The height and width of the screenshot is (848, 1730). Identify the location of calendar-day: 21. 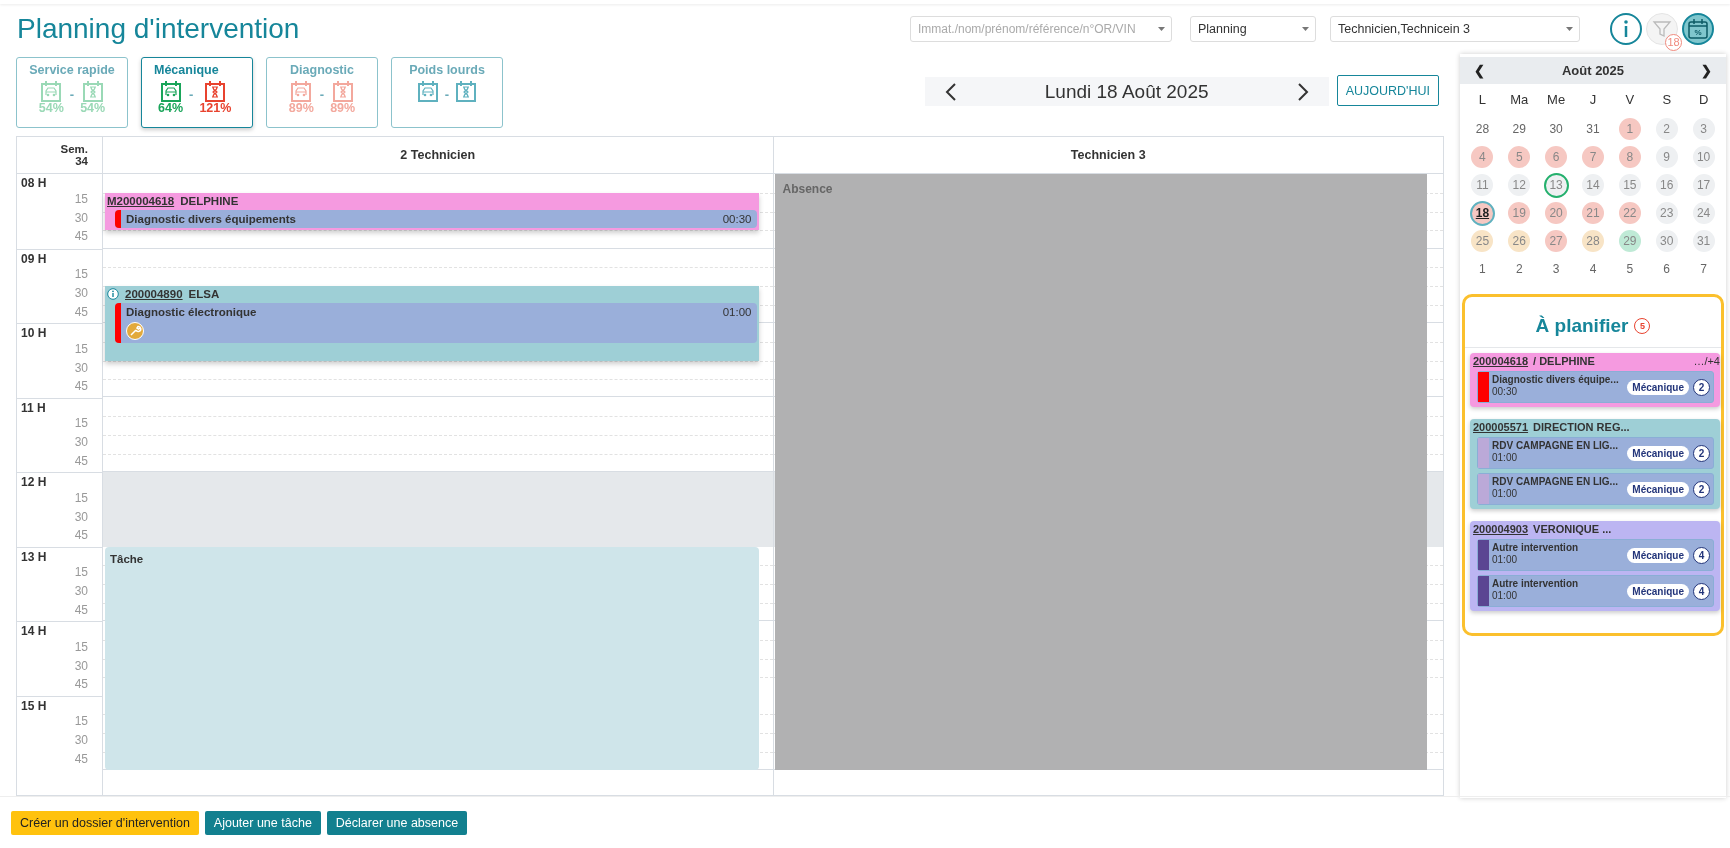
(1593, 213).